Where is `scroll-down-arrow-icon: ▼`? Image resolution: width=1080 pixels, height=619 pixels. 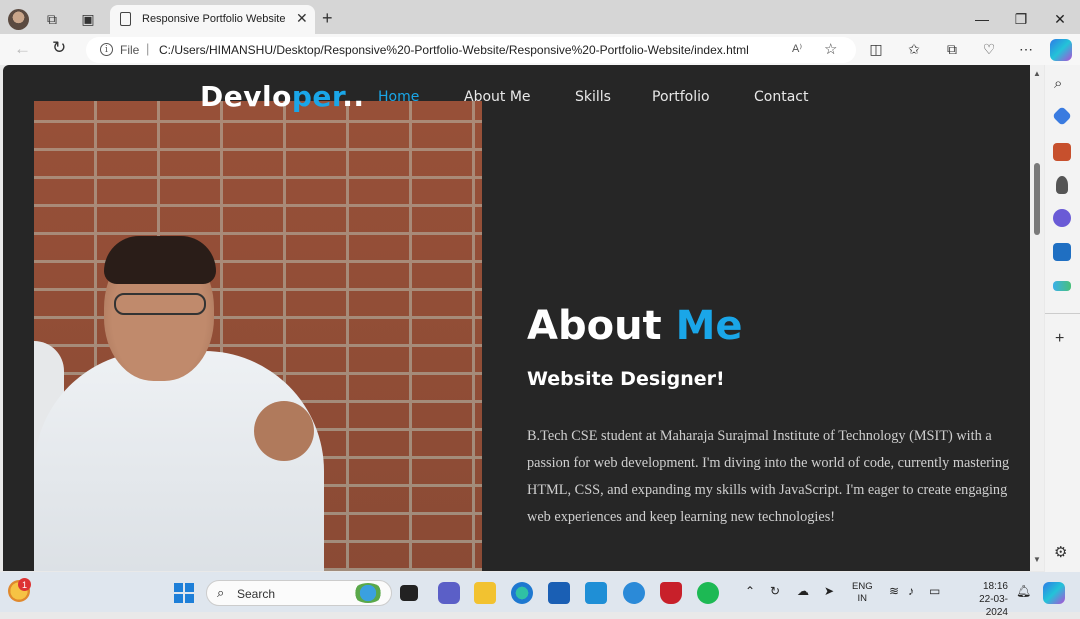 scroll-down-arrow-icon: ▼ is located at coordinates (1037, 559).